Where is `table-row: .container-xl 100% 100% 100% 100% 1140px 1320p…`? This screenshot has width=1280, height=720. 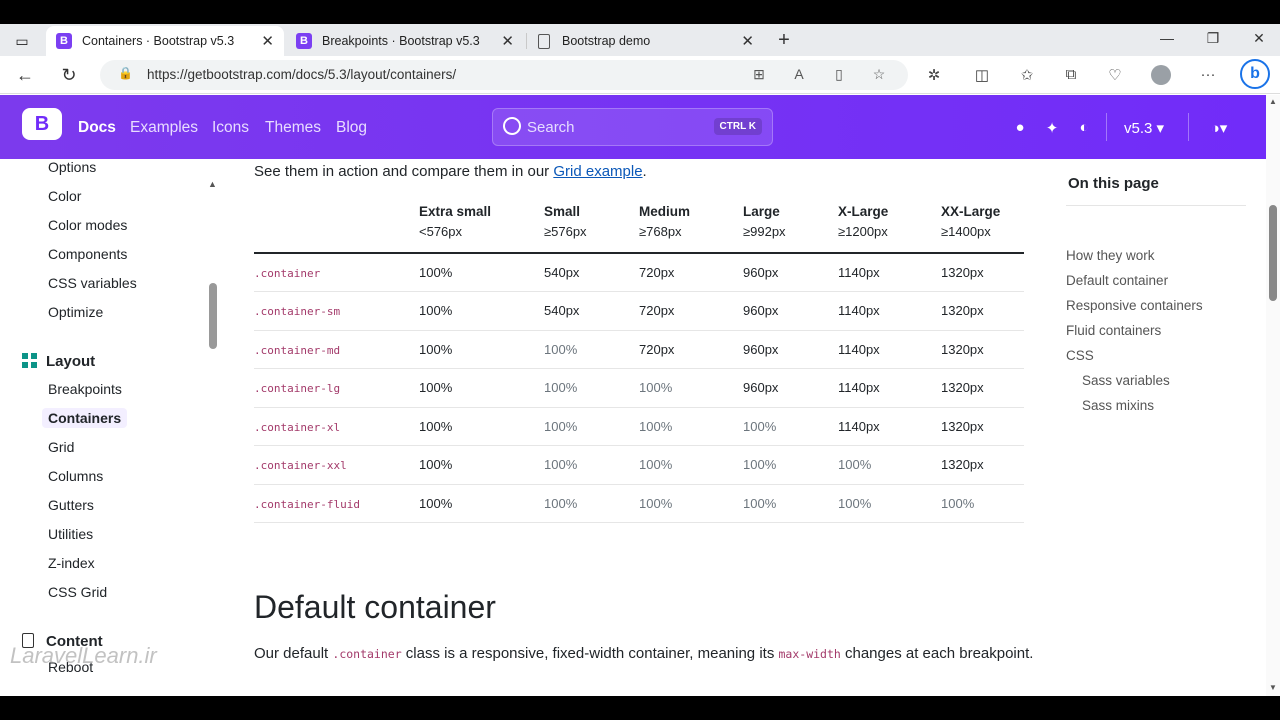
table-row: .container-xl 100% 100% 100% 100% 1140px 1320p… is located at coordinates (639, 426).